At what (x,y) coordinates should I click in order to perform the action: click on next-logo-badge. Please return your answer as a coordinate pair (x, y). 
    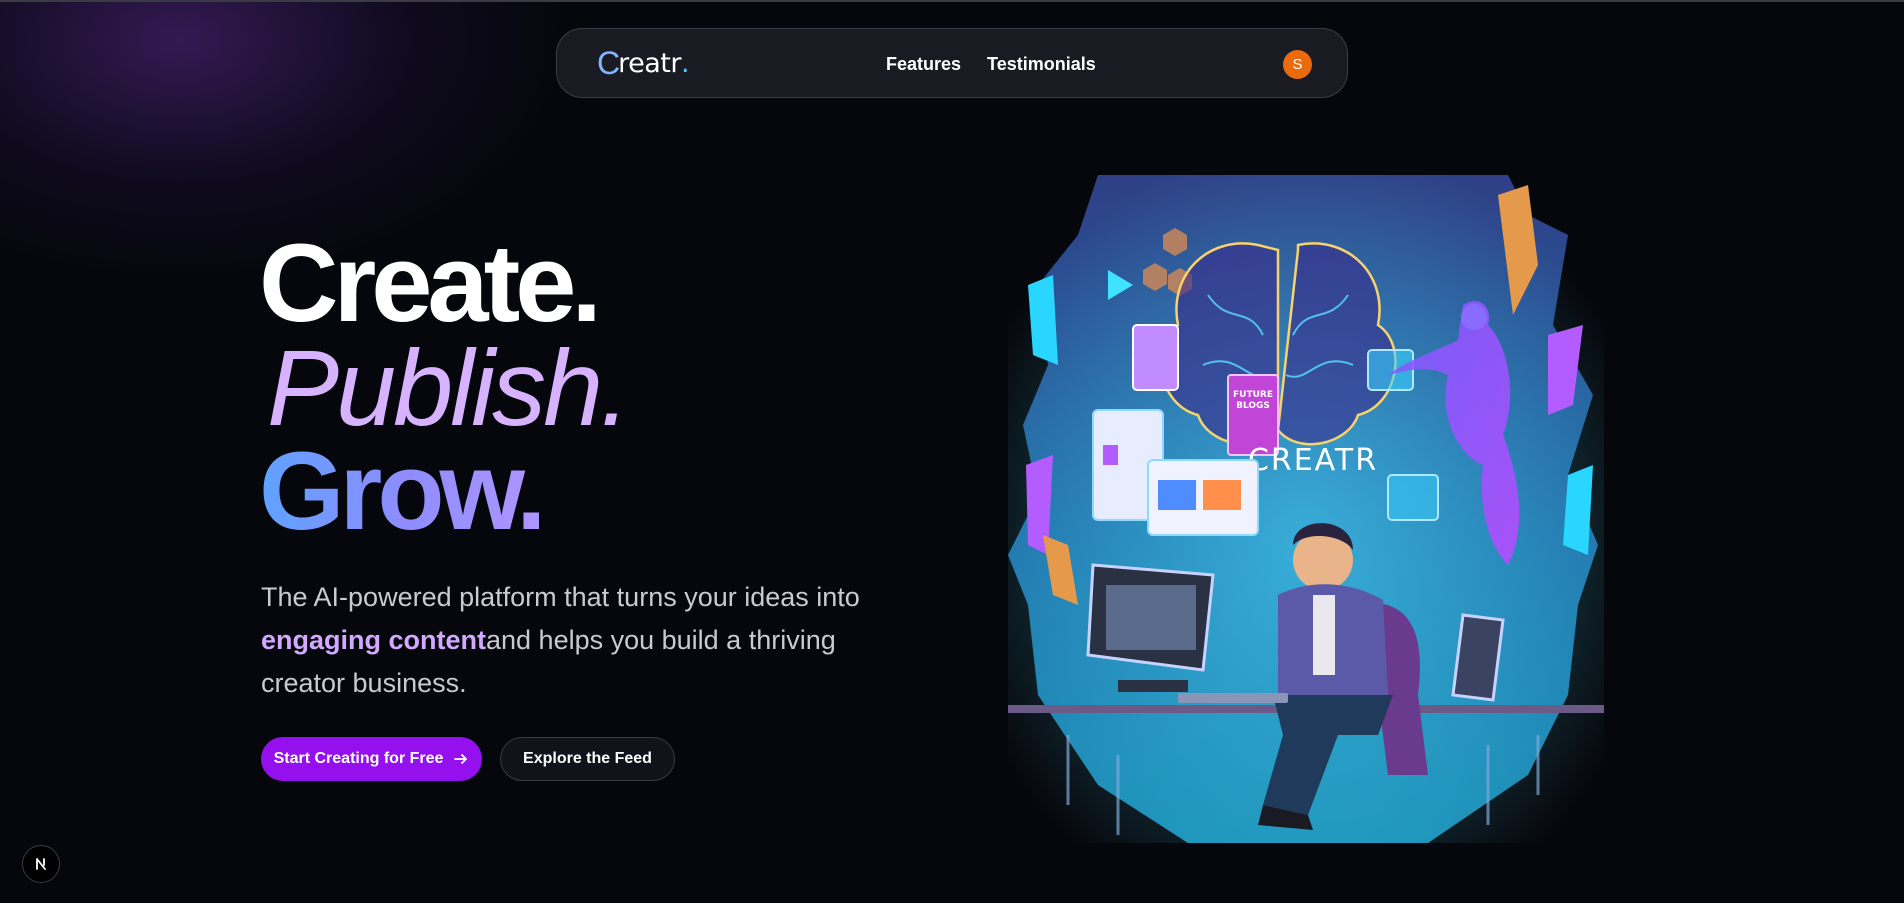
    Looking at the image, I should click on (41, 864).